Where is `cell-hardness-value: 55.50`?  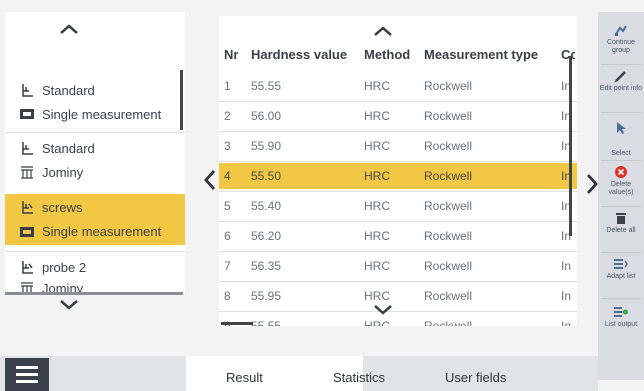
cell-hardness-value: 55.50 is located at coordinates (266, 176).